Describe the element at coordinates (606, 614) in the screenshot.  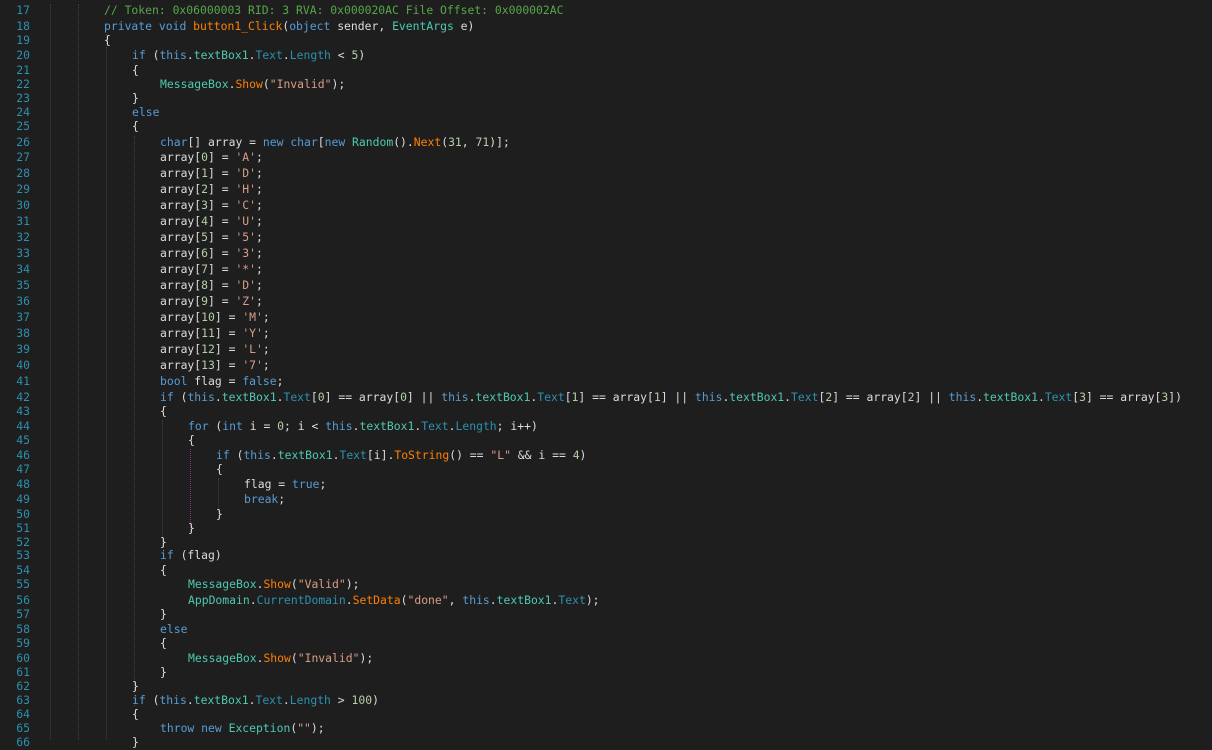
I see `code-line: 57}` at that location.